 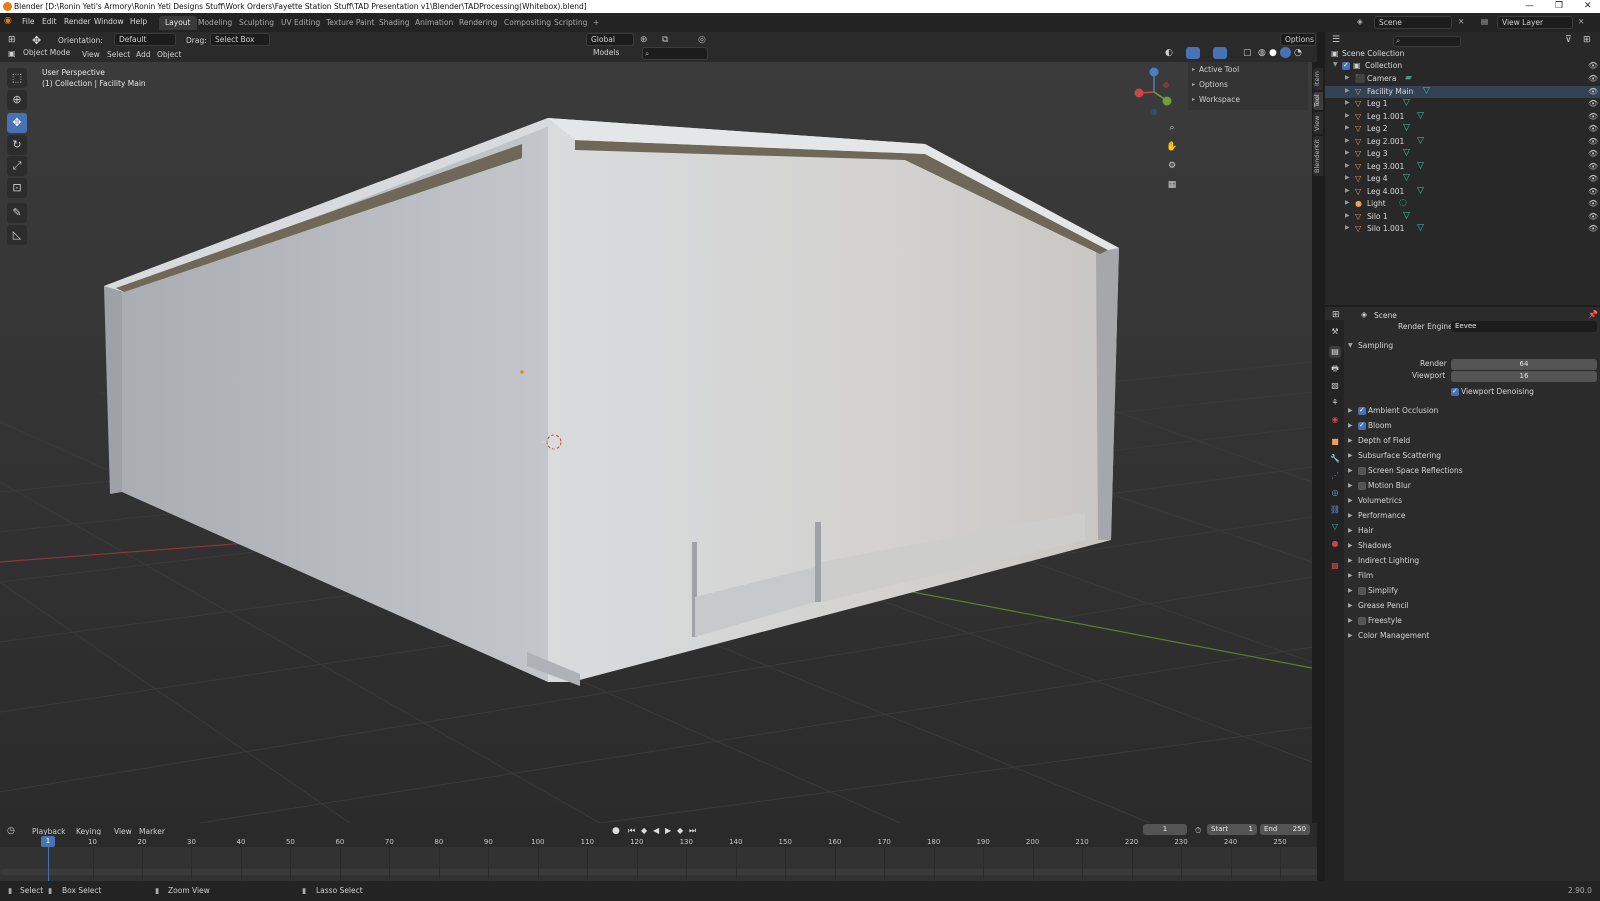 What do you see at coordinates (1462, 79) in the screenshot?
I see `outliner-item-camera: ▶ ⬛ Camera ▰ 👁` at bounding box center [1462, 79].